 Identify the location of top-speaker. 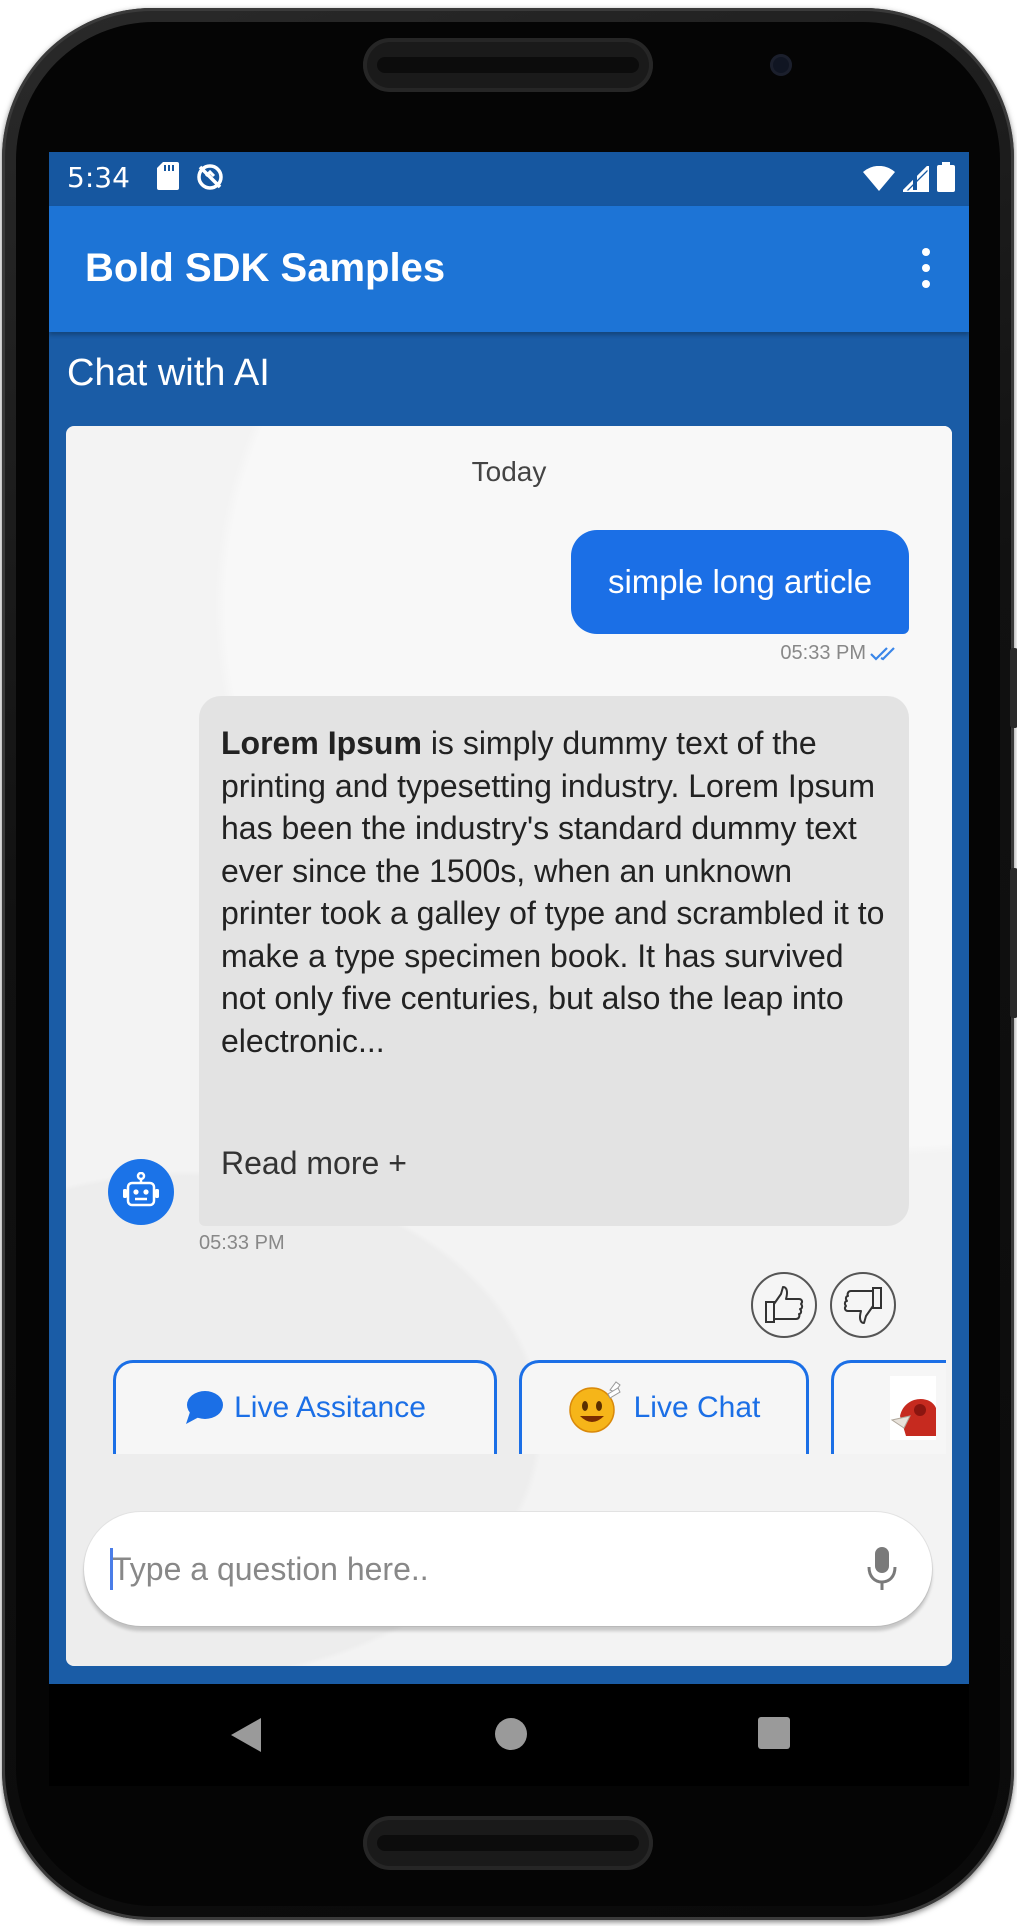
(508, 65).